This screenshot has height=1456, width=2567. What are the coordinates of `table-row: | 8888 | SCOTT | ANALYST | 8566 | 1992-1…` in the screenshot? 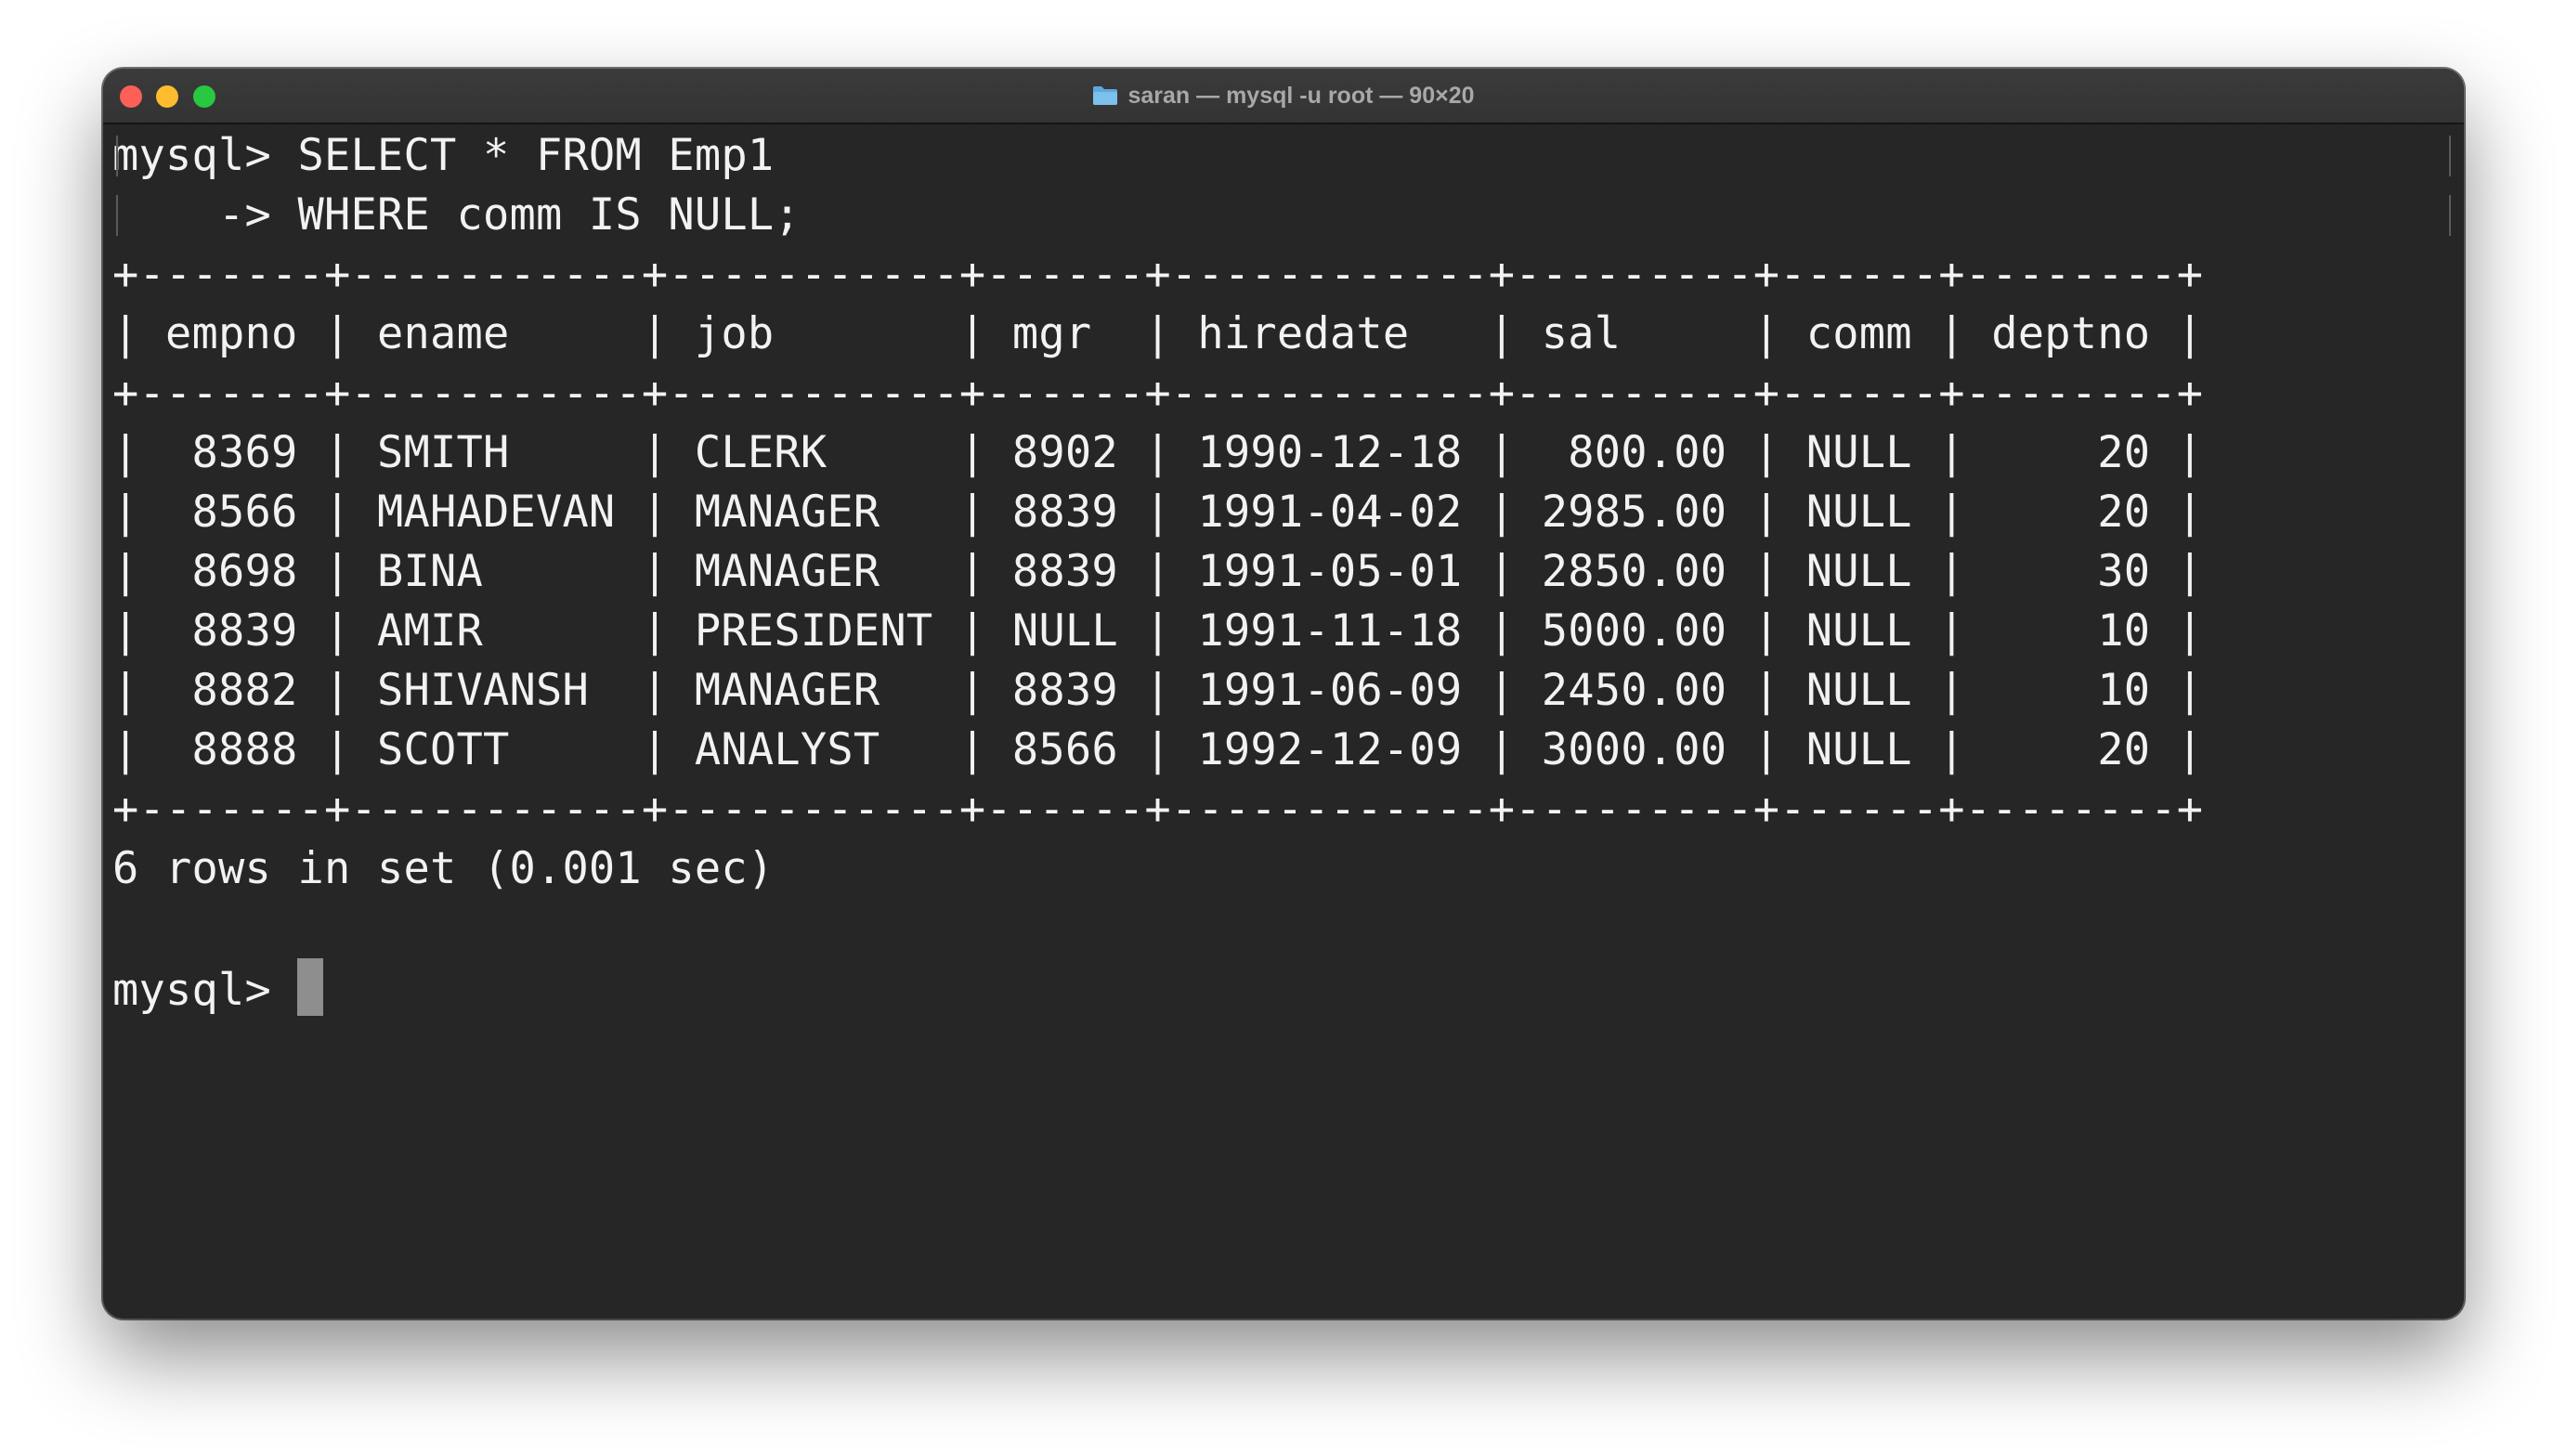 It's located at (1158, 749).